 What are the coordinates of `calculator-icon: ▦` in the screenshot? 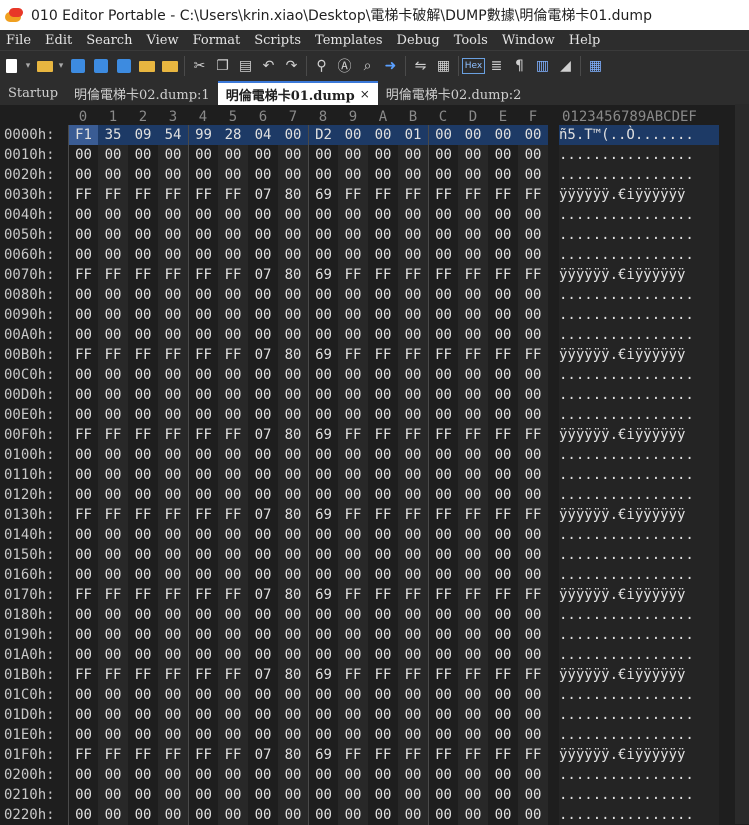 It's located at (595, 66).